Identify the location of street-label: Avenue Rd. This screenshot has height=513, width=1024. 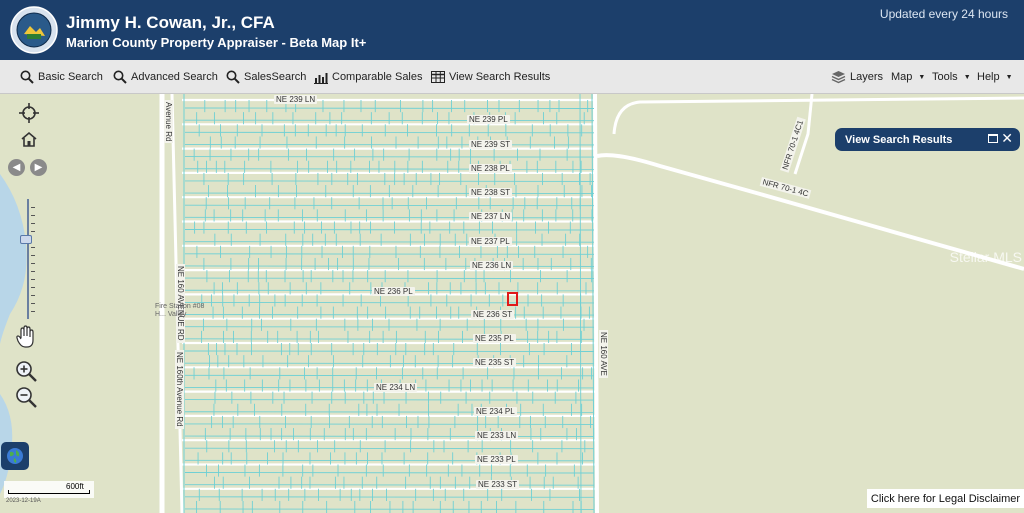
(168, 122).